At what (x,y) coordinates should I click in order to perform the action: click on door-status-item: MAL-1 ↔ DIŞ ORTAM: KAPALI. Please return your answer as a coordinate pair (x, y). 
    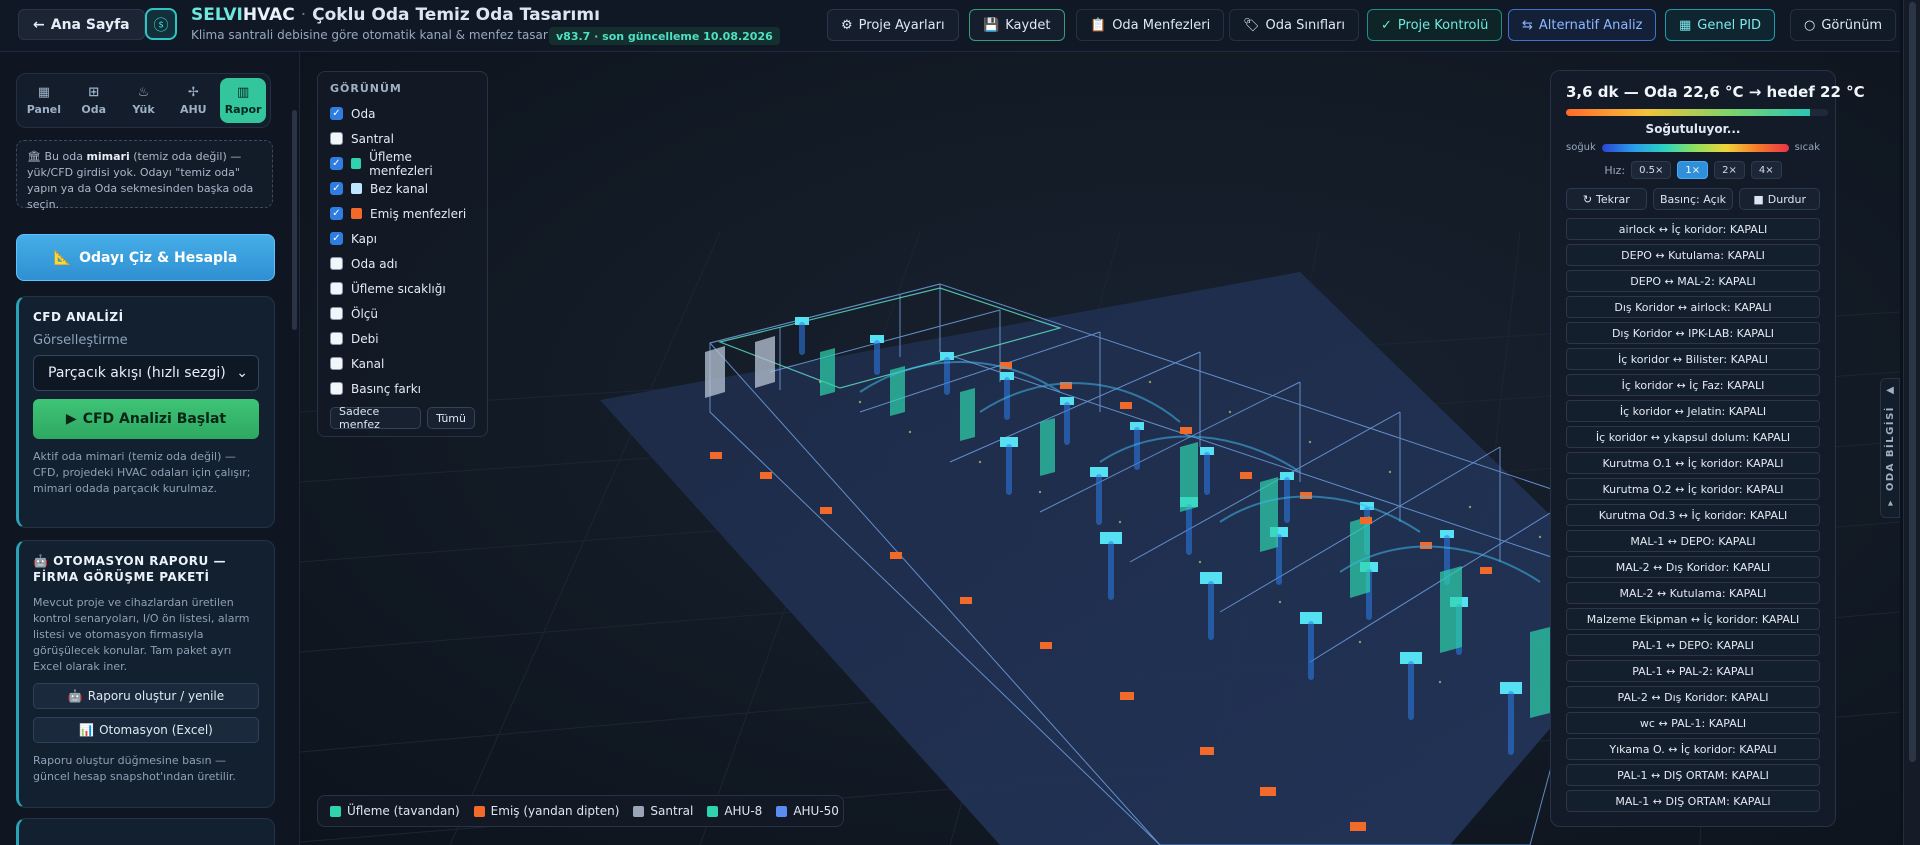
    Looking at the image, I should click on (1693, 801).